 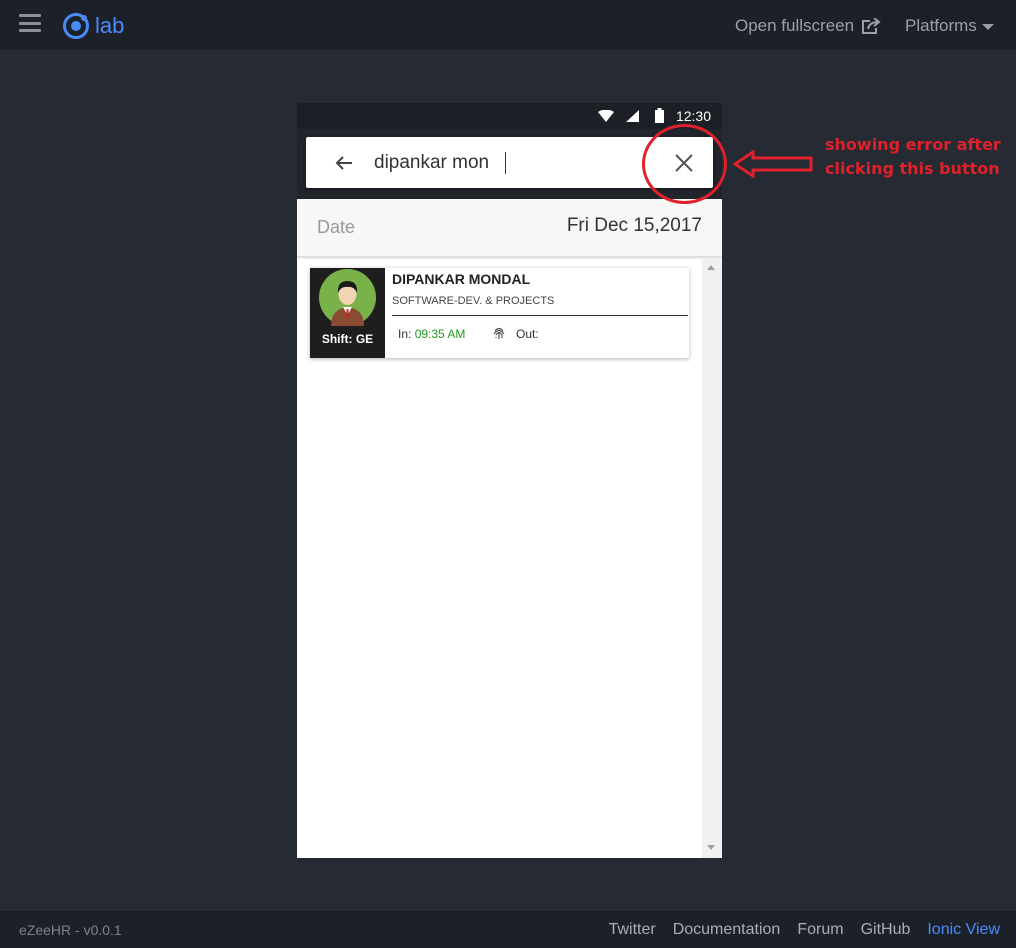 I want to click on platforms-label: Platforms, so click(x=941, y=25).